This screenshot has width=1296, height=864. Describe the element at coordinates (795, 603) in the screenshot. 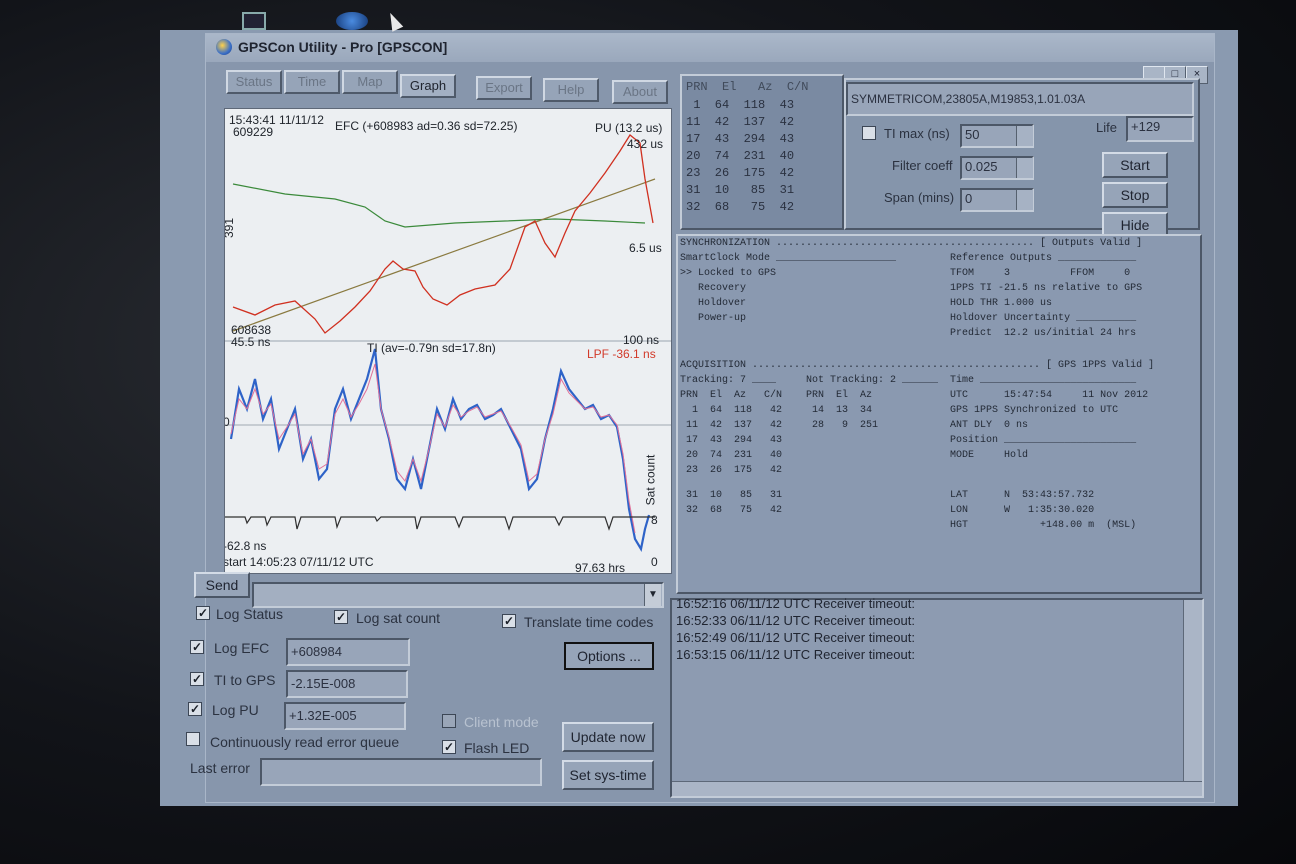

I see `list-item: 16:52:16 06/11/12 UTC Receiver timeout:` at that location.